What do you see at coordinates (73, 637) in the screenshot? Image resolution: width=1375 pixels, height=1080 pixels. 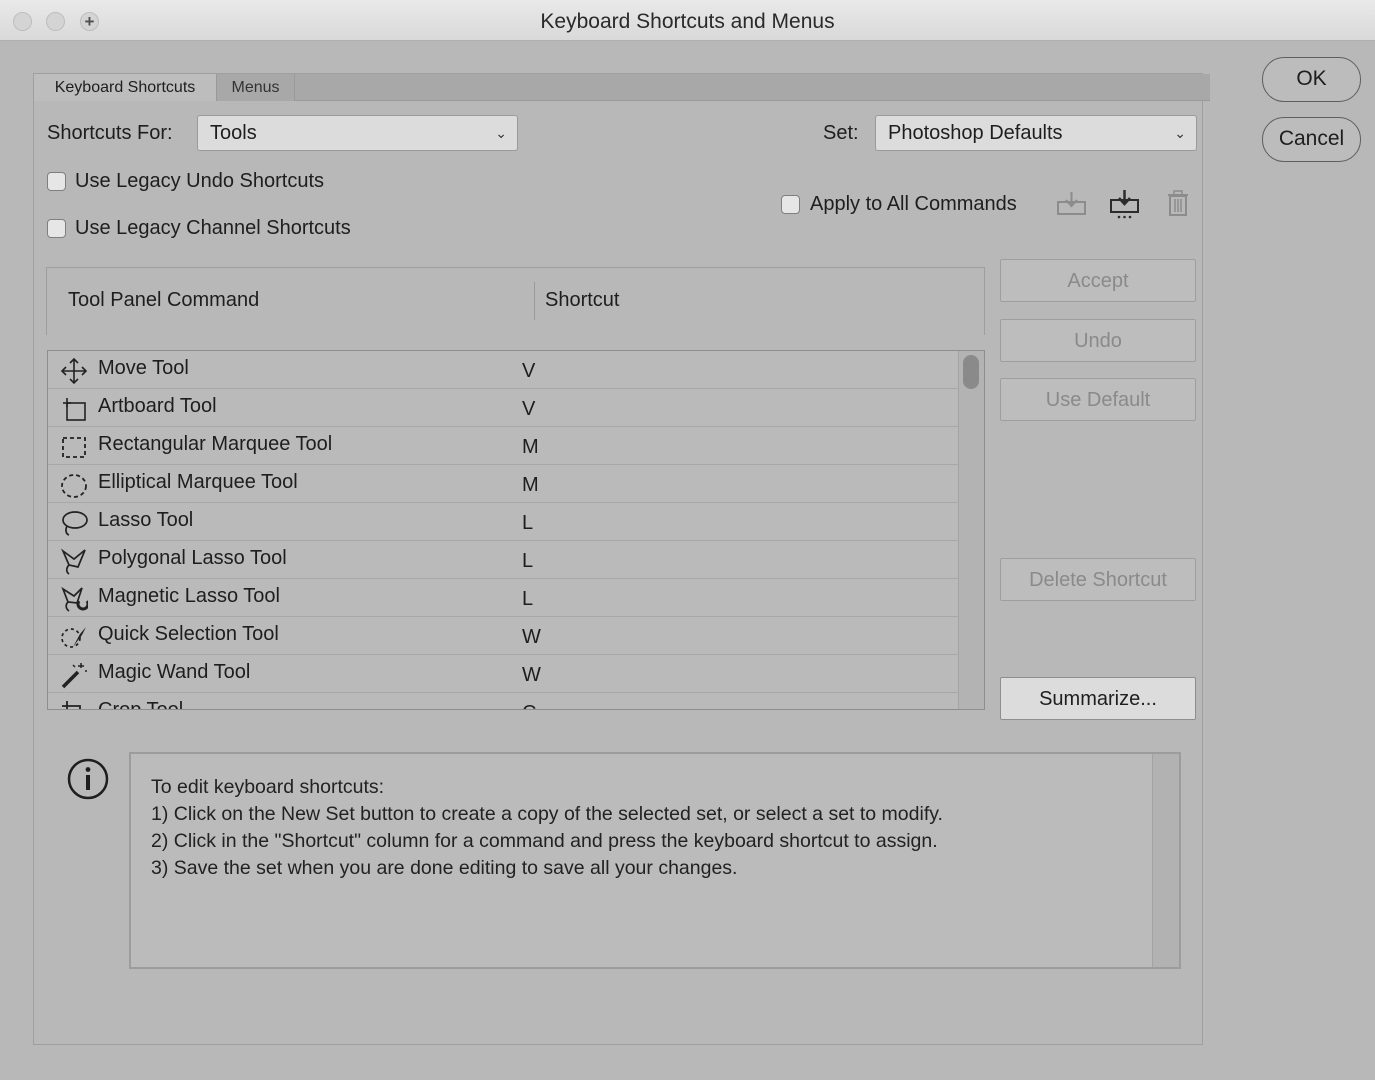 I see `quick-selection-icon` at bounding box center [73, 637].